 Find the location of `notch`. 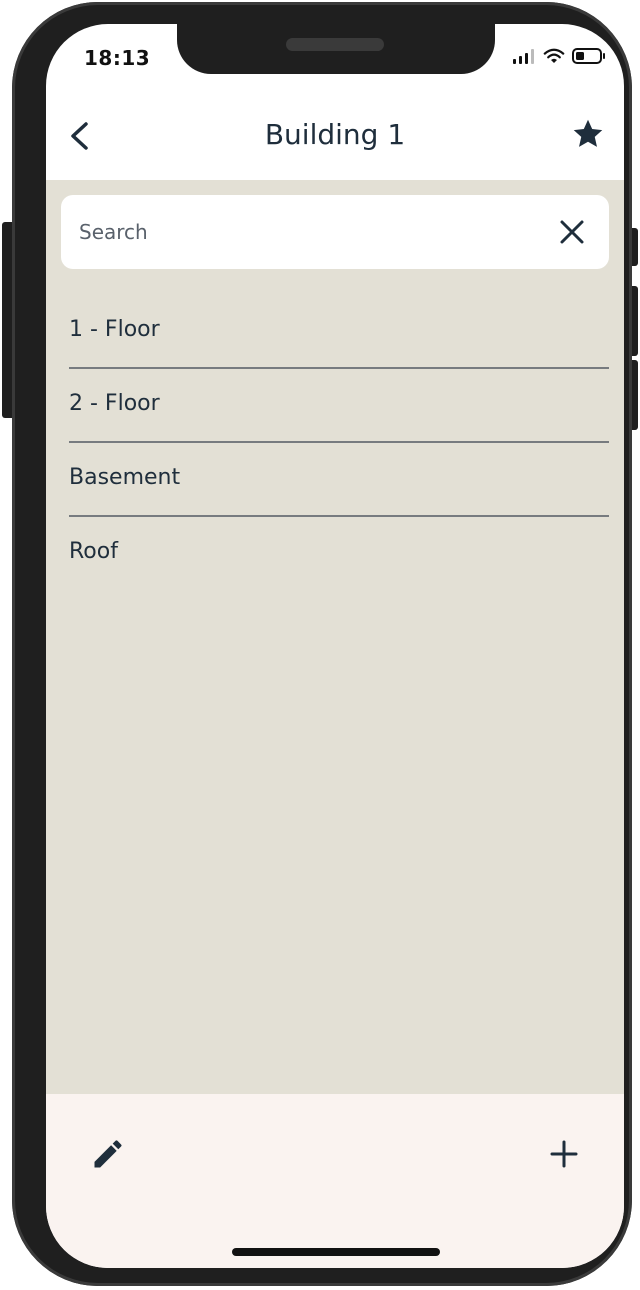

notch is located at coordinates (336, 49).